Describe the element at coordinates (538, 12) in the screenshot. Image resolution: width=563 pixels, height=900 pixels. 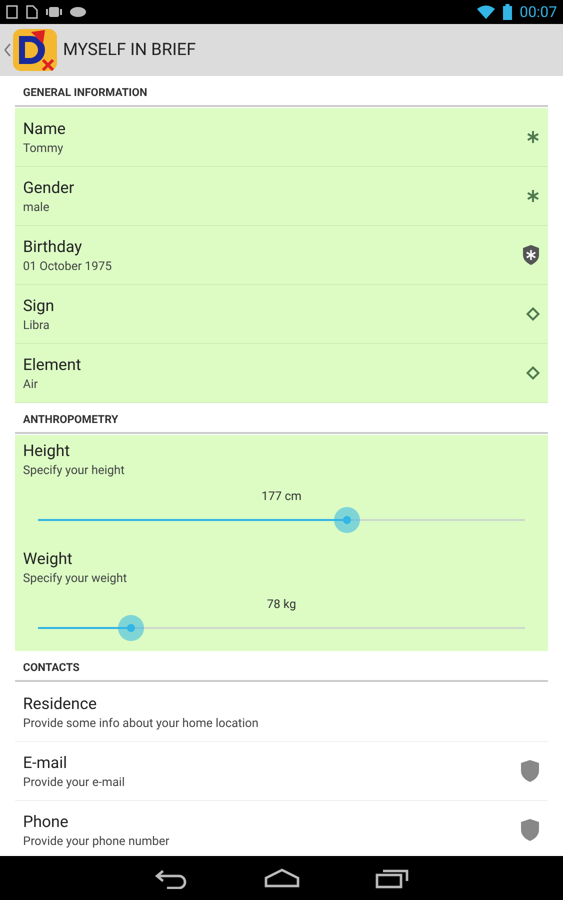
I see `clock: 00:07` at that location.